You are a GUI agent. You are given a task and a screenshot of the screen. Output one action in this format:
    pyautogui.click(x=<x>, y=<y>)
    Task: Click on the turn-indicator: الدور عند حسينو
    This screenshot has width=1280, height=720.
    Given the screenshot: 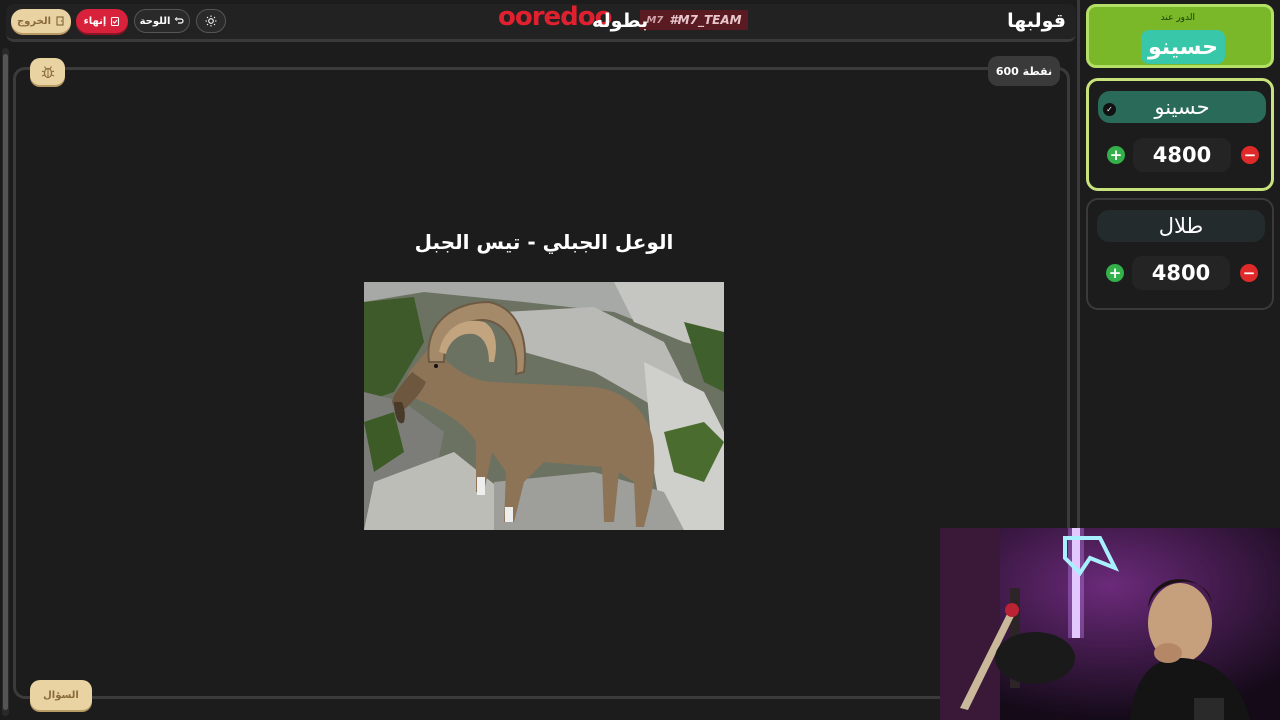 What is the action you would take?
    pyautogui.click(x=1180, y=36)
    